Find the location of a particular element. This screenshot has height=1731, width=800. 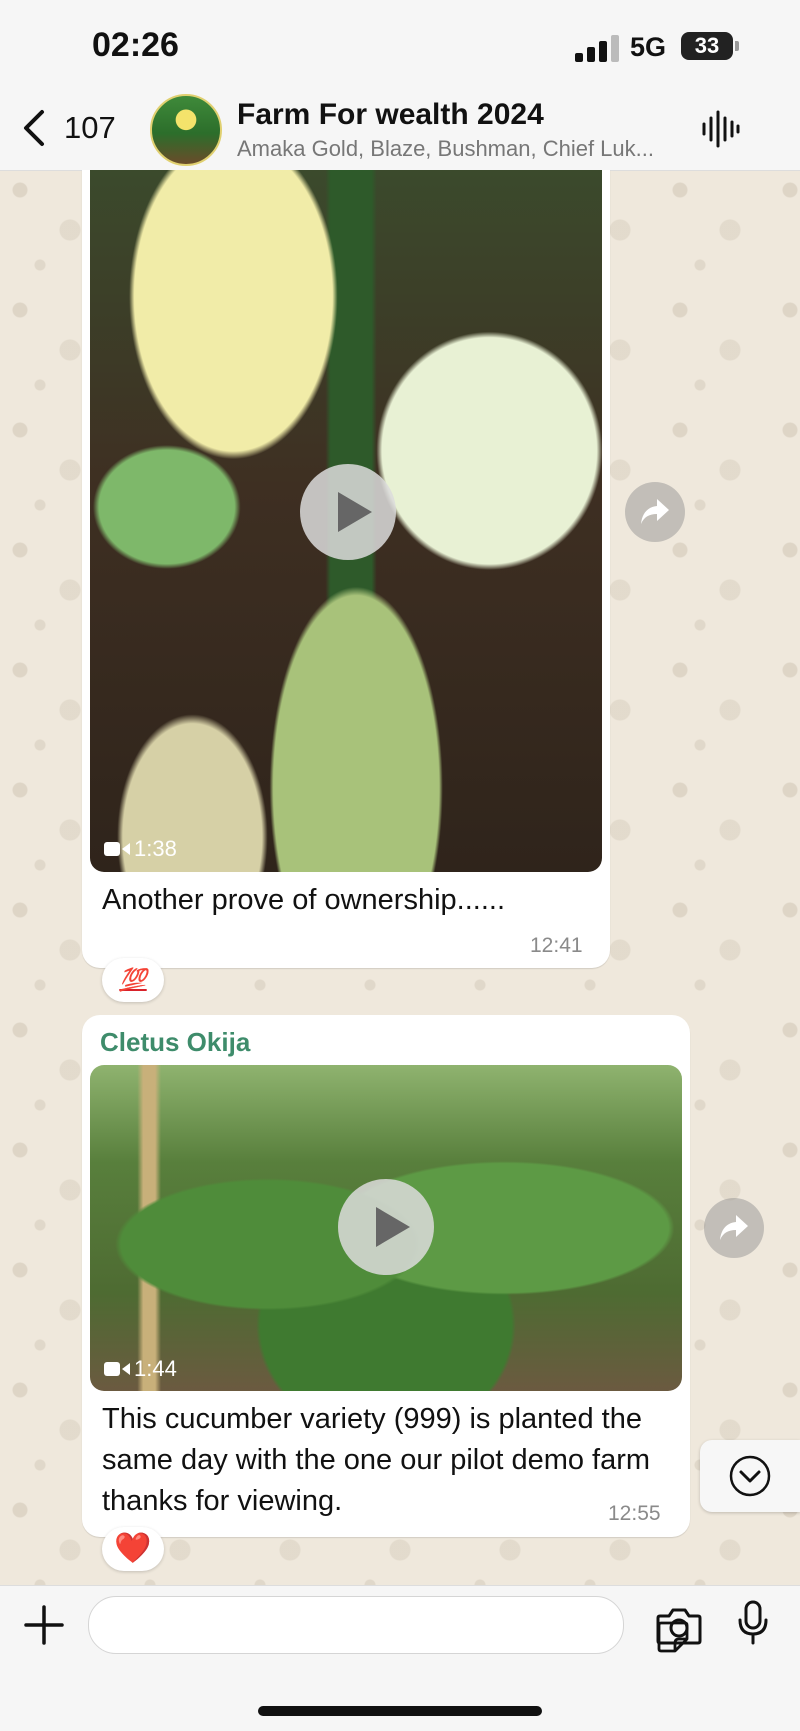

video-duration: 1:44 is located at coordinates (140, 1369).